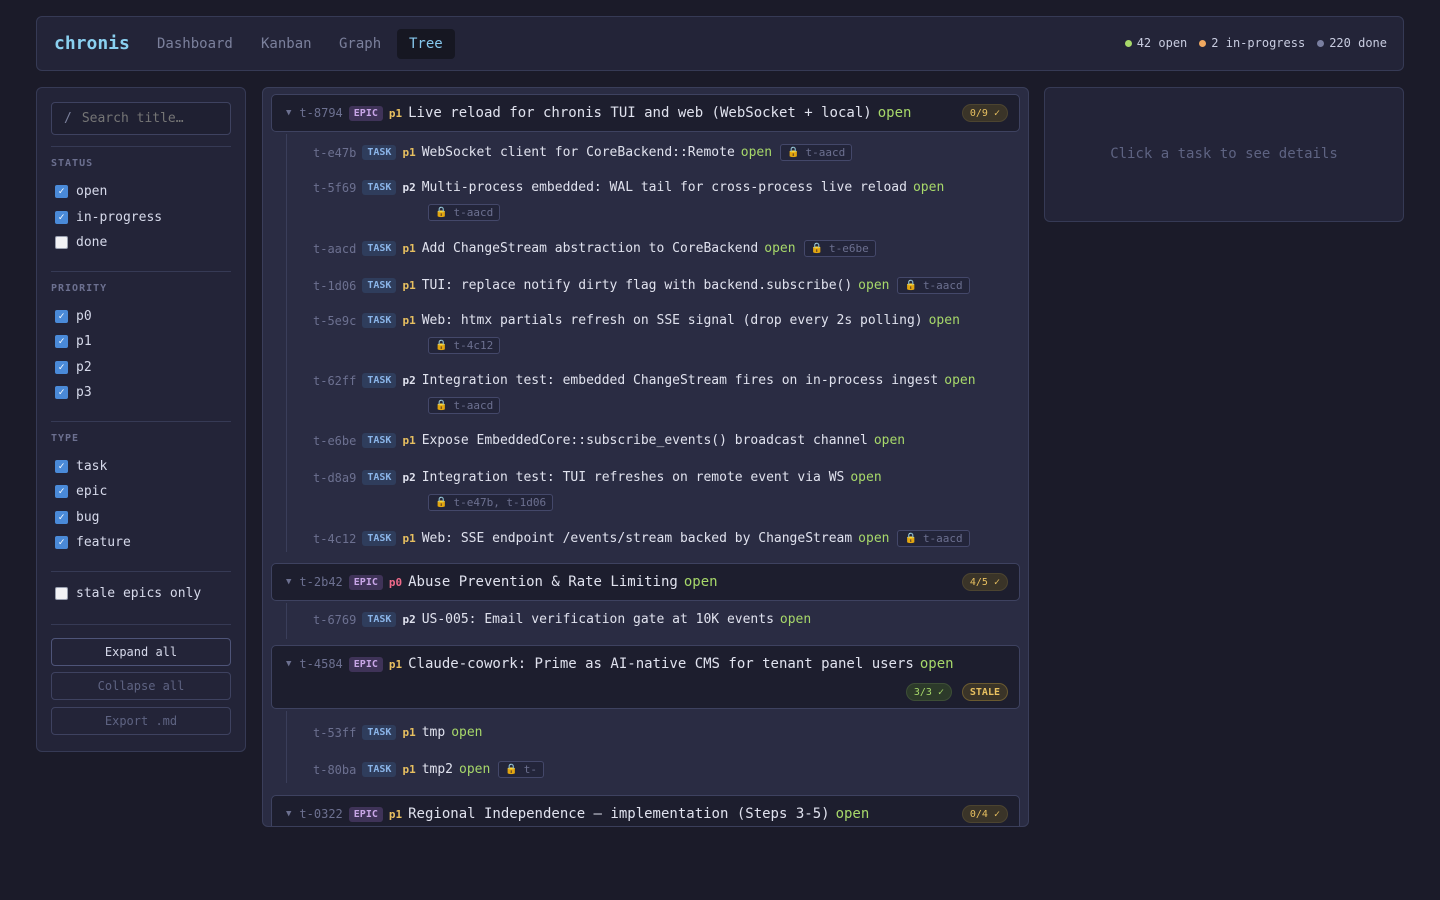  I want to click on tree-guide-line, so click(286, 343).